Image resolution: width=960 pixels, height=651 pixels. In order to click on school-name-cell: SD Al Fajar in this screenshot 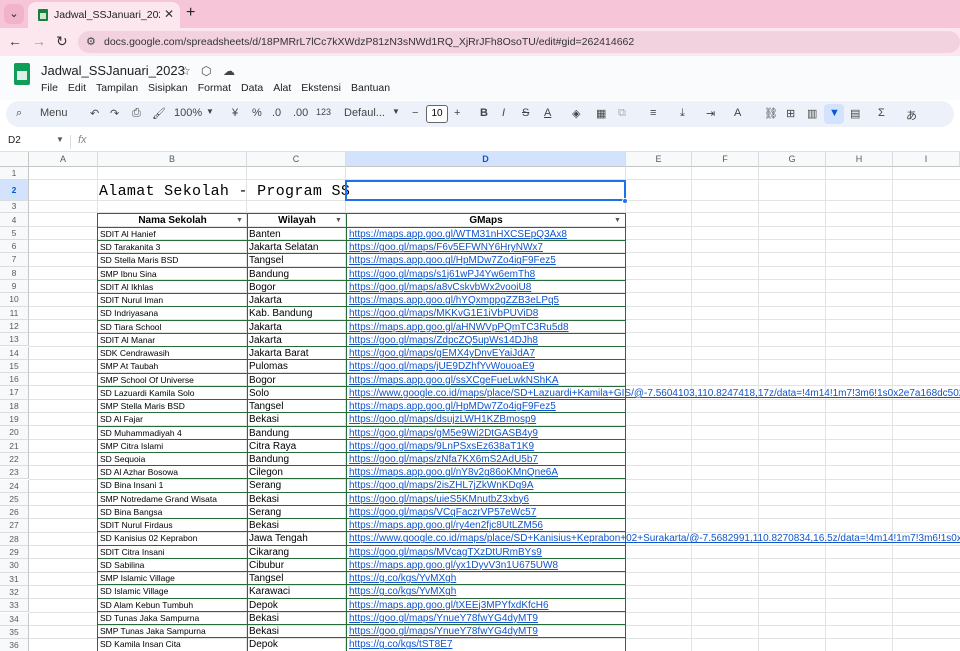, I will do `click(173, 419)`.